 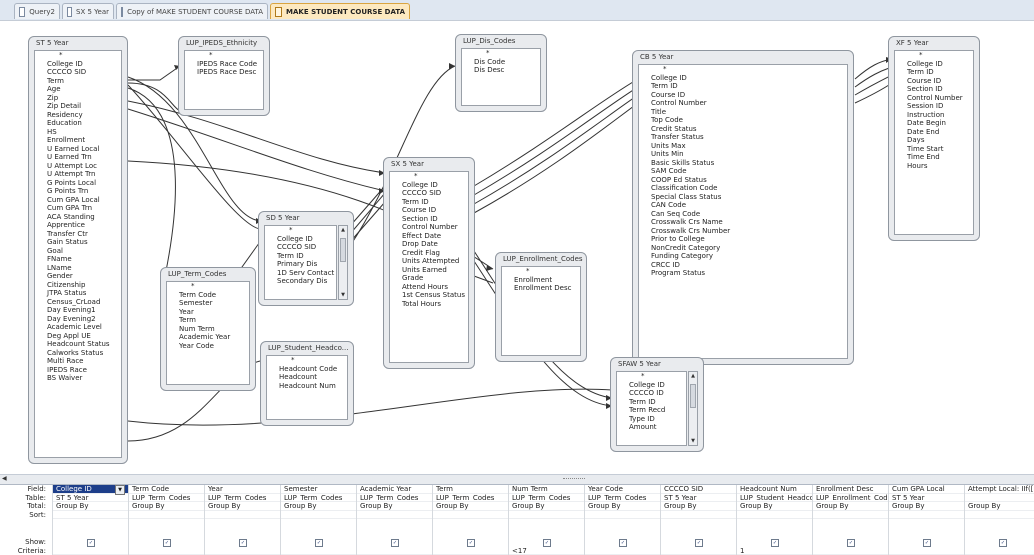 I want to click on field-item: Units Earned, so click(x=429, y=270).